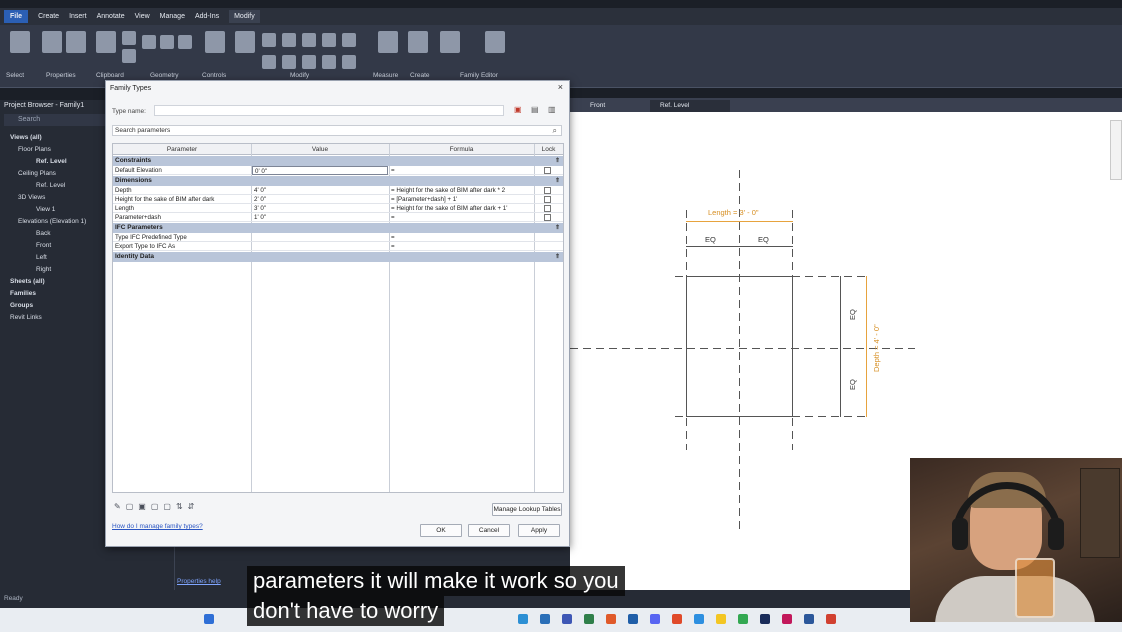  Describe the element at coordinates (338, 161) in the screenshot. I see `group-constraints: Constraints ⇑` at that location.